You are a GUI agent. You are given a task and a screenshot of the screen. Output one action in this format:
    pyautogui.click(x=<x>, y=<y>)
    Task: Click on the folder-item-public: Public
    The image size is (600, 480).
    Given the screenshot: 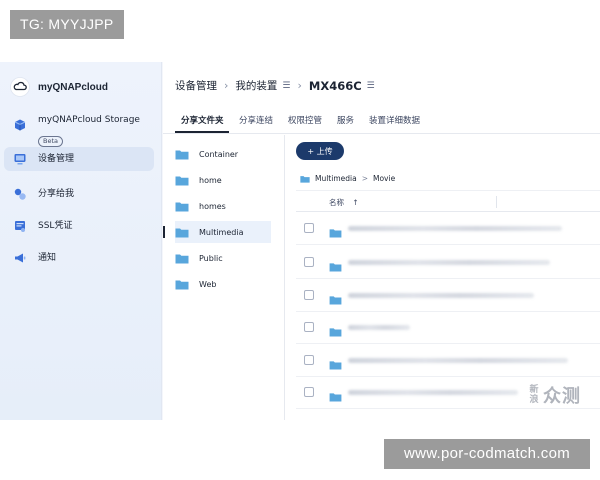 What is the action you would take?
    pyautogui.click(x=223, y=258)
    